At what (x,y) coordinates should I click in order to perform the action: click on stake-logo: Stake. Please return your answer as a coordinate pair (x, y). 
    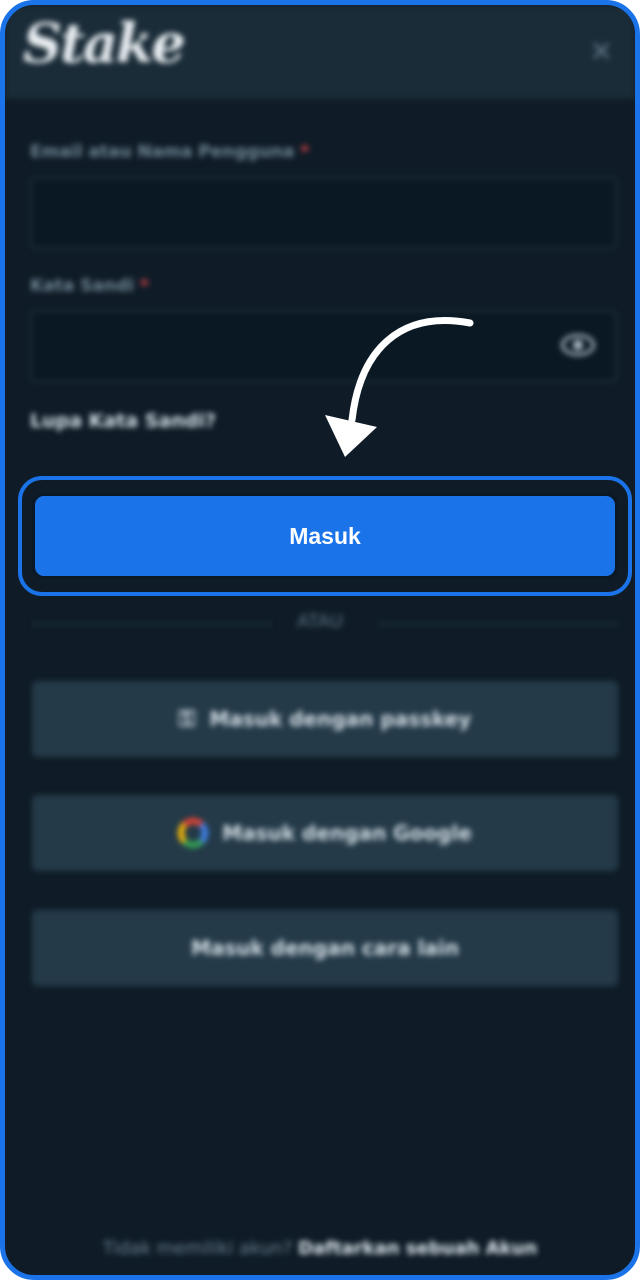
    Looking at the image, I should click on (104, 43).